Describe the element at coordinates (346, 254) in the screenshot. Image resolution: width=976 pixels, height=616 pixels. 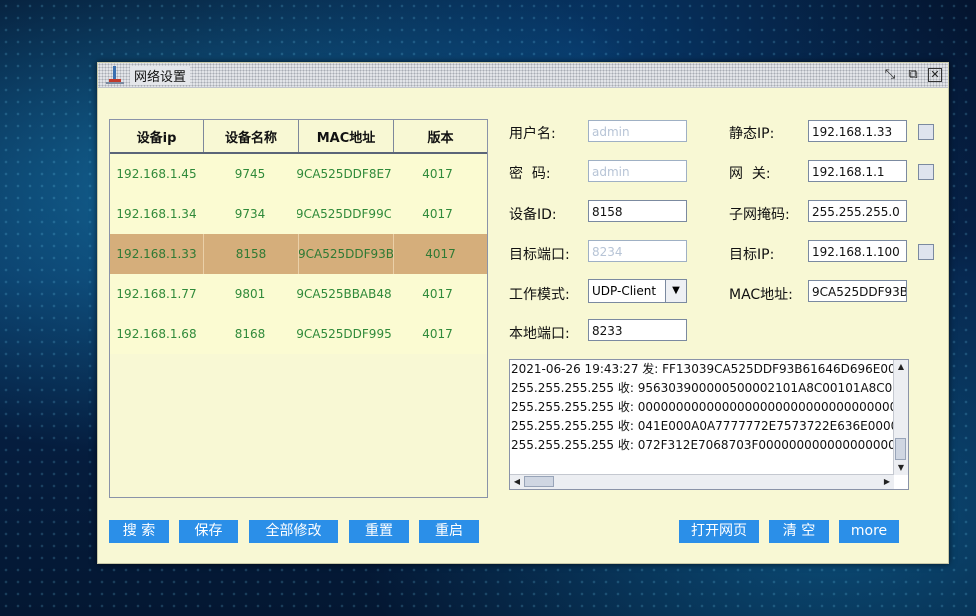
I see `cell-mac: 9CA525DDF93B` at that location.